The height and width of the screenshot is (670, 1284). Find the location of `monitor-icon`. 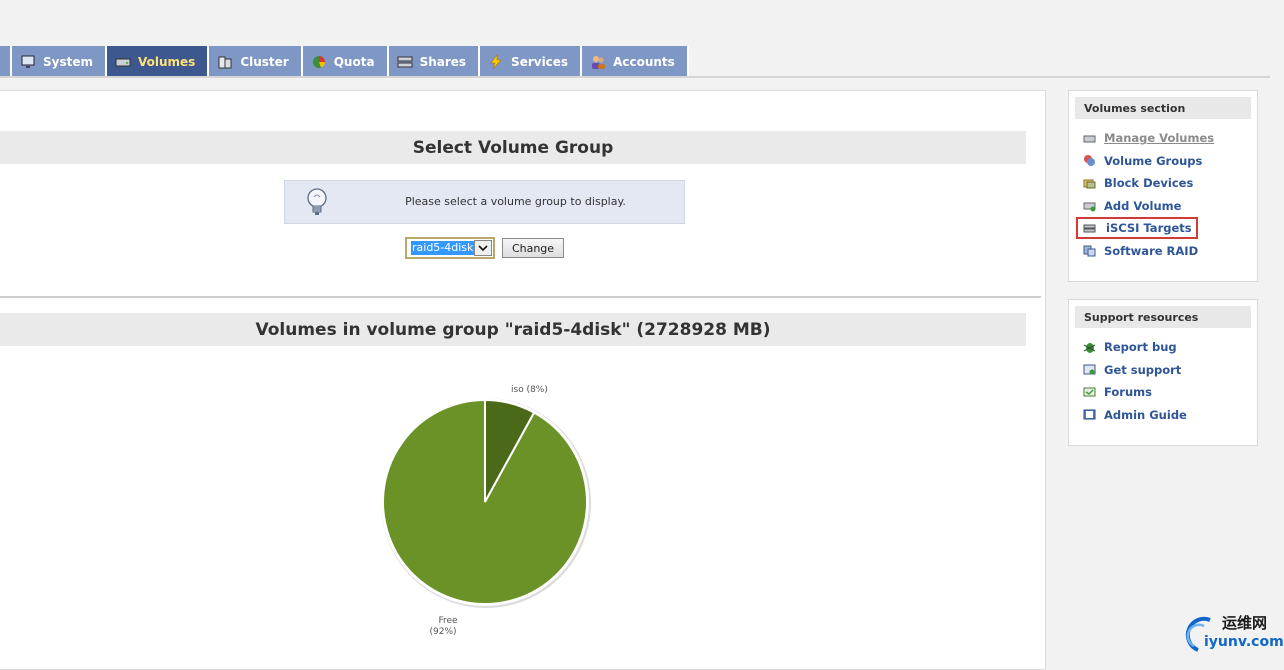

monitor-icon is located at coordinates (28, 62).